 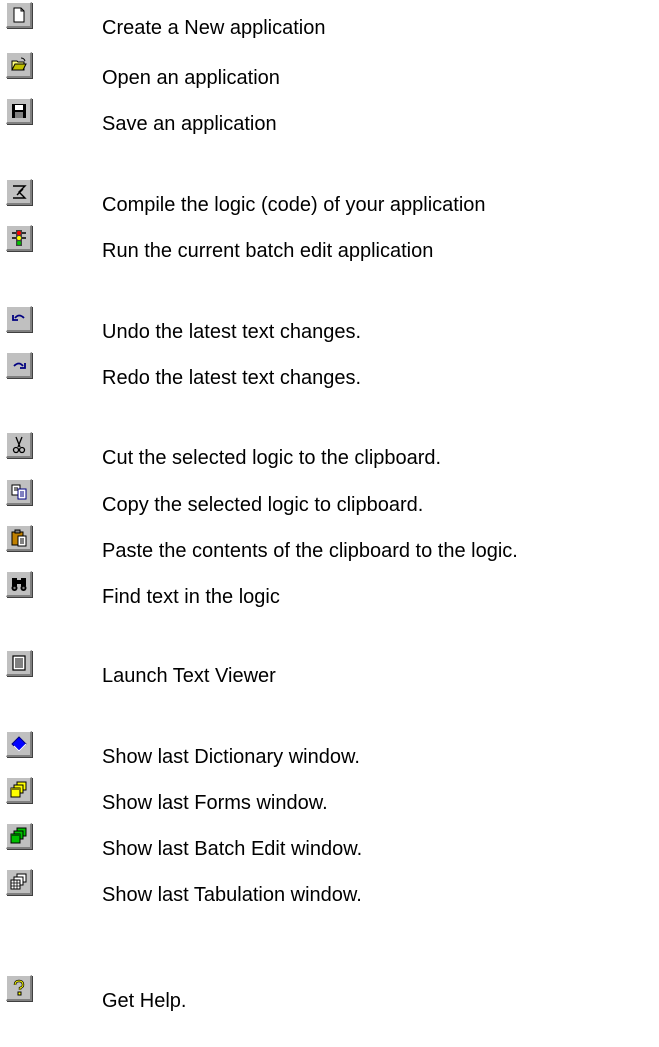 I want to click on redo-icon, so click(x=19, y=365).